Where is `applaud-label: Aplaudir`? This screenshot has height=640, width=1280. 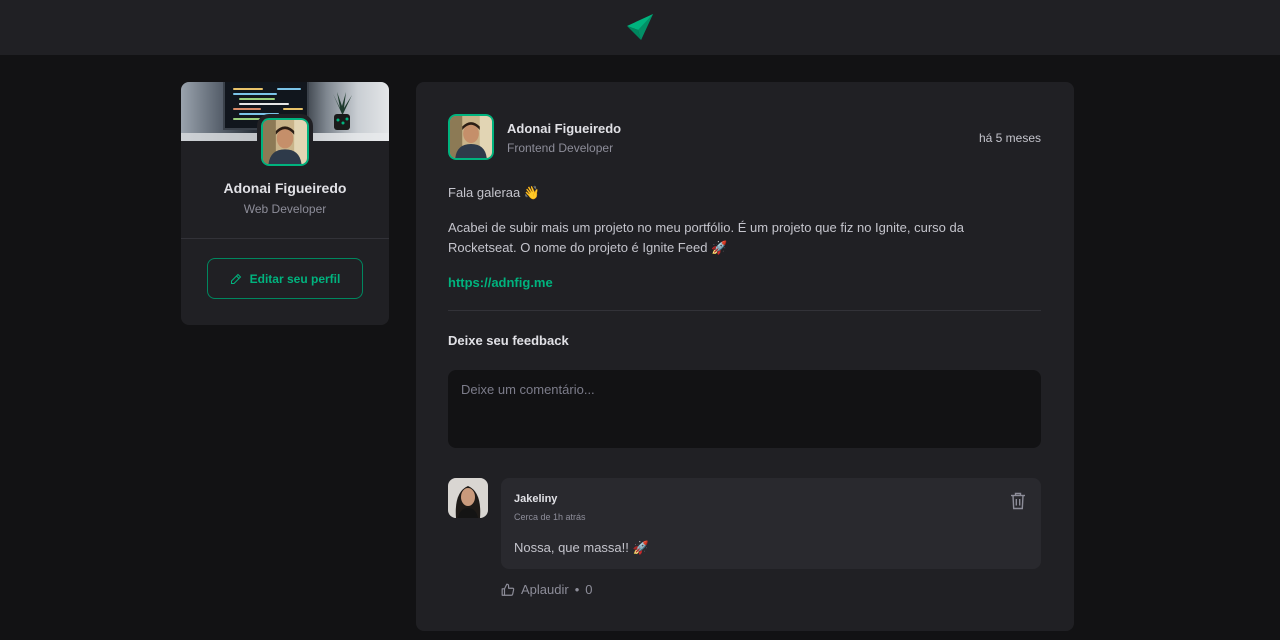
applaud-label: Aplaudir is located at coordinates (545, 589).